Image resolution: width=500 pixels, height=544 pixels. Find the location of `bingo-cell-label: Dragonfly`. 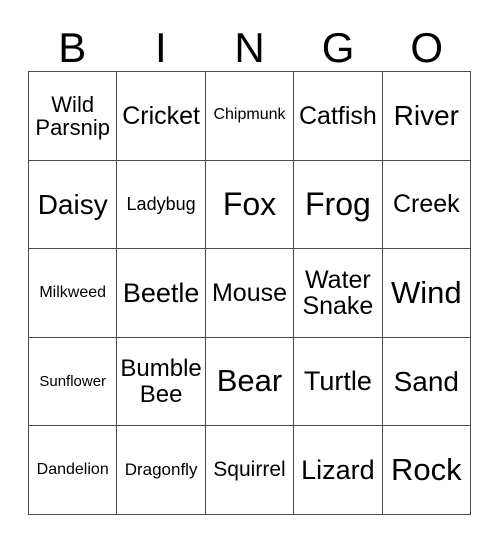

bingo-cell-label: Dragonfly is located at coordinates (161, 470).